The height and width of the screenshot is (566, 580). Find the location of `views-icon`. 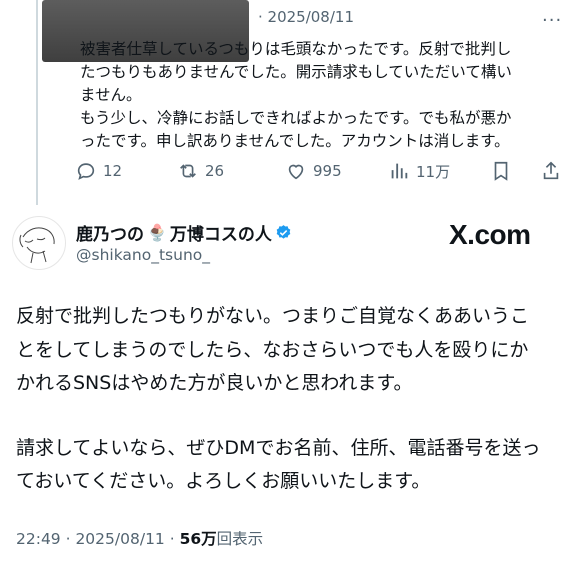

views-icon is located at coordinates (399, 171).